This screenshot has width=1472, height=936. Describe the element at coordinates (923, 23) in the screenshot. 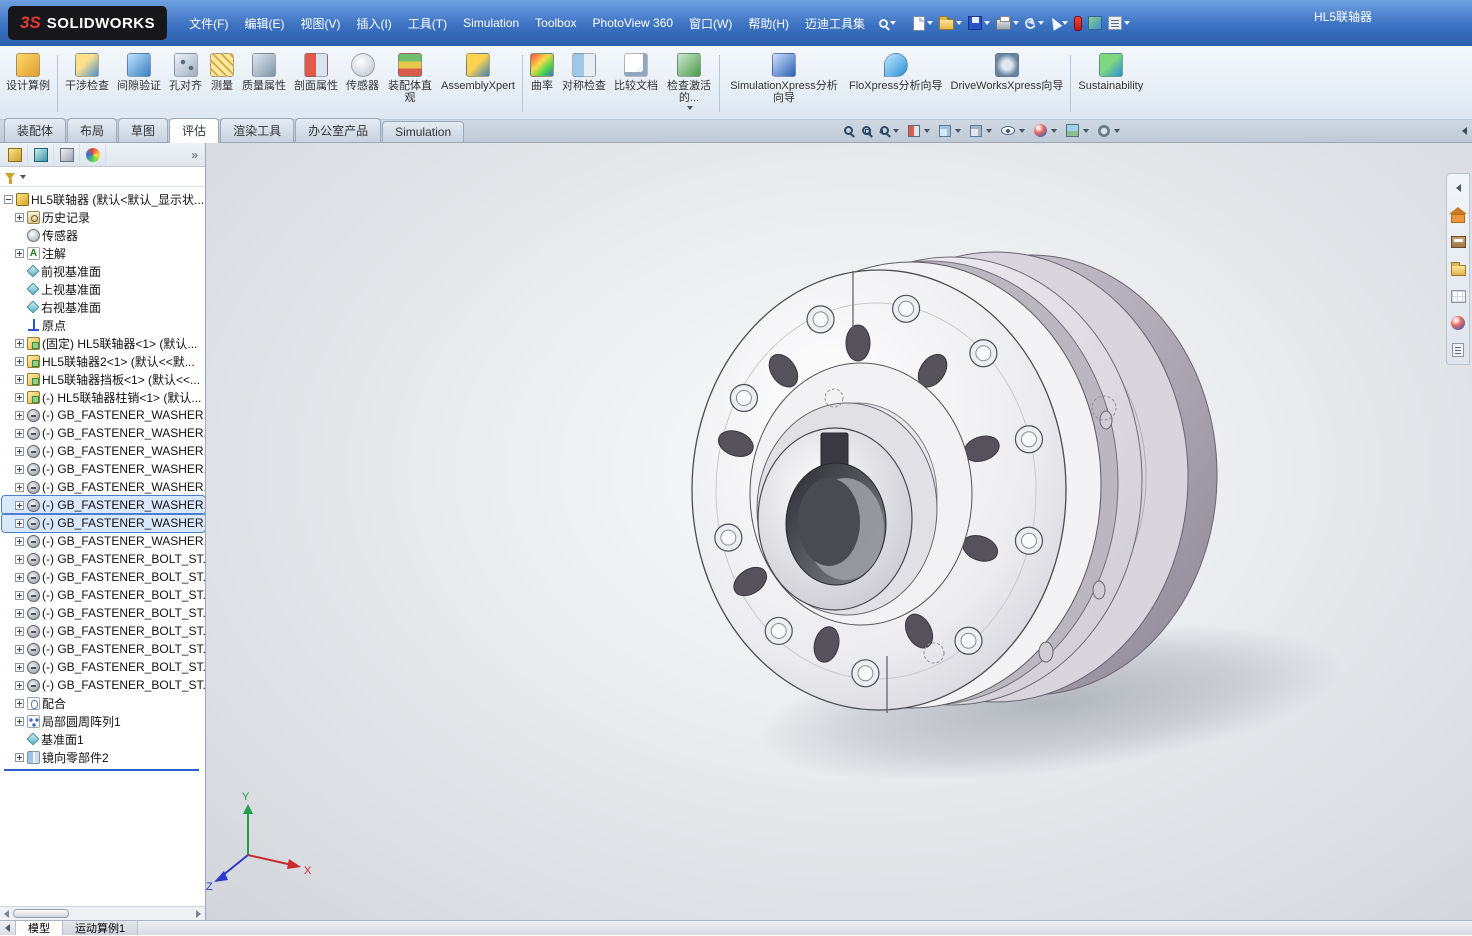

I see `new-document-button` at that location.